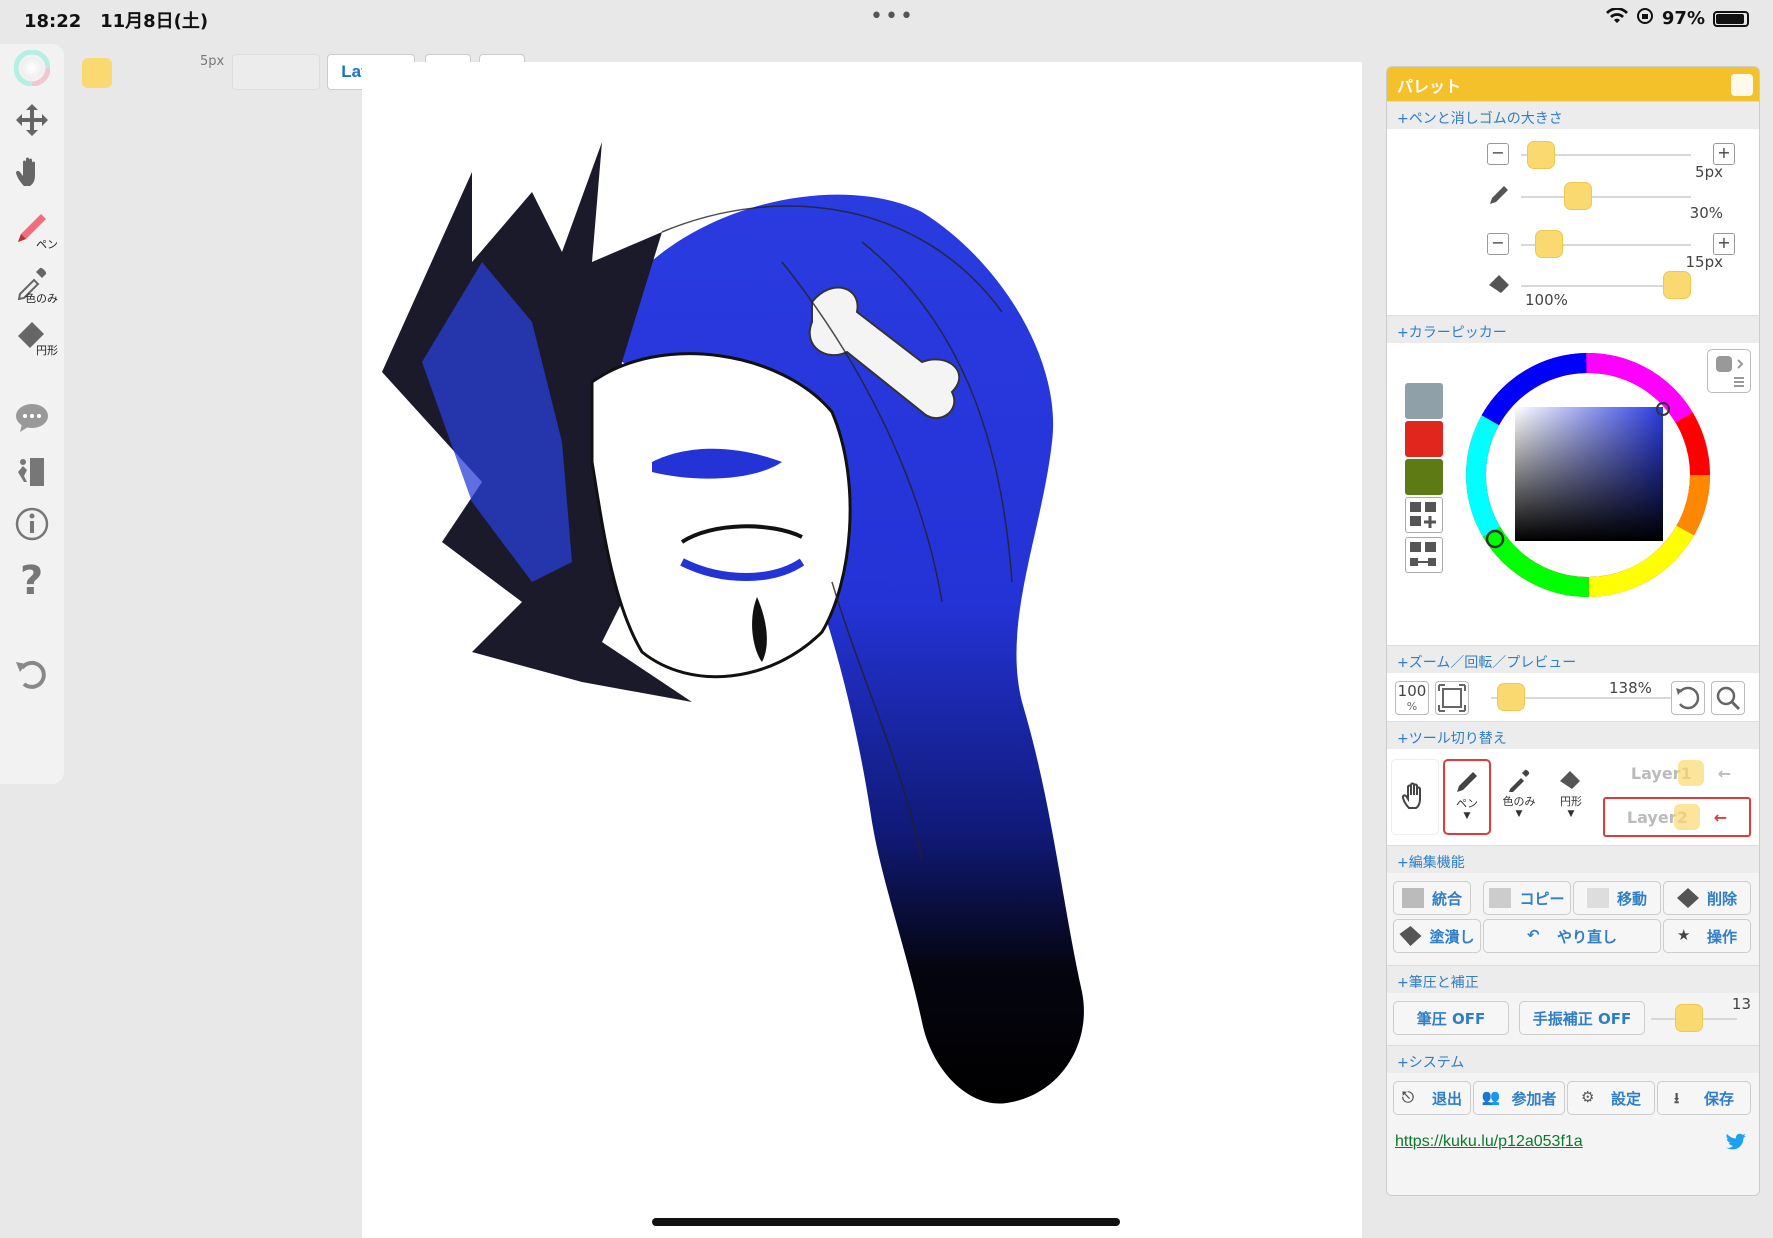  What do you see at coordinates (1704, 1098) in the screenshot?
I see `save-button: ⭳ 保存` at bounding box center [1704, 1098].